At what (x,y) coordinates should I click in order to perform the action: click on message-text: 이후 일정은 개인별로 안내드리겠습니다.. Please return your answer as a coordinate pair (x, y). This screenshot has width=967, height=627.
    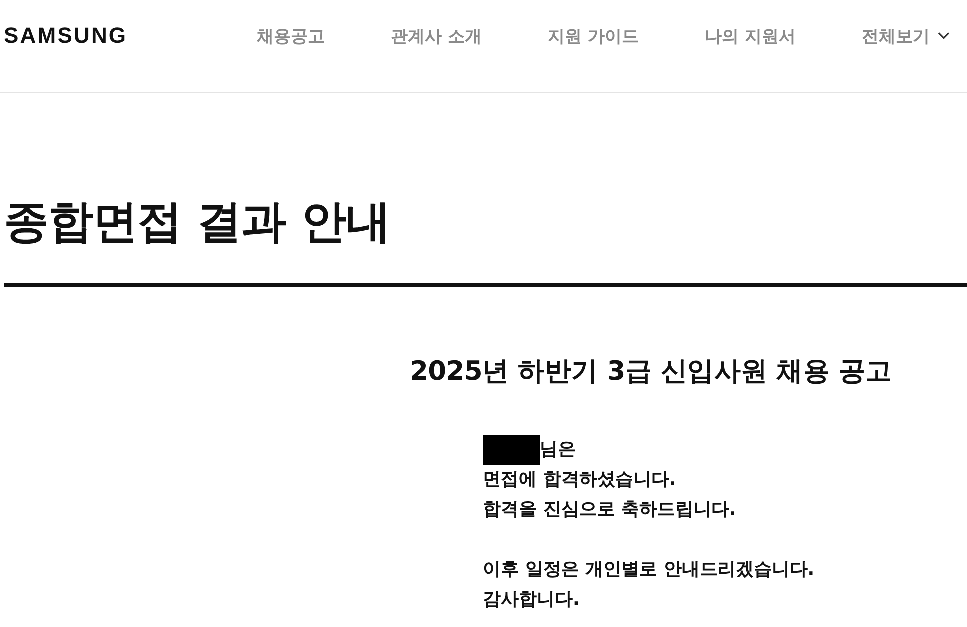
    Looking at the image, I should click on (649, 570).